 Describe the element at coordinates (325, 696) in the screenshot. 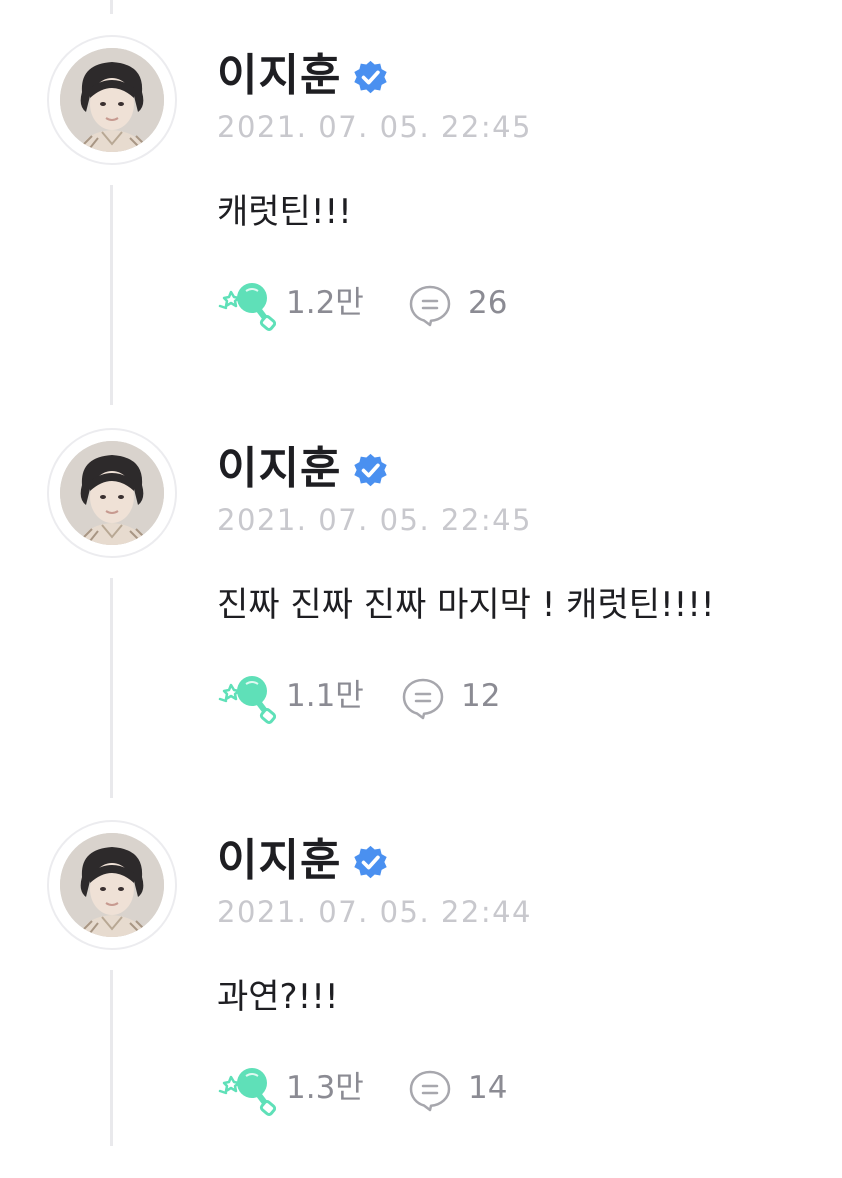

I see `like-count: 1.1만` at that location.